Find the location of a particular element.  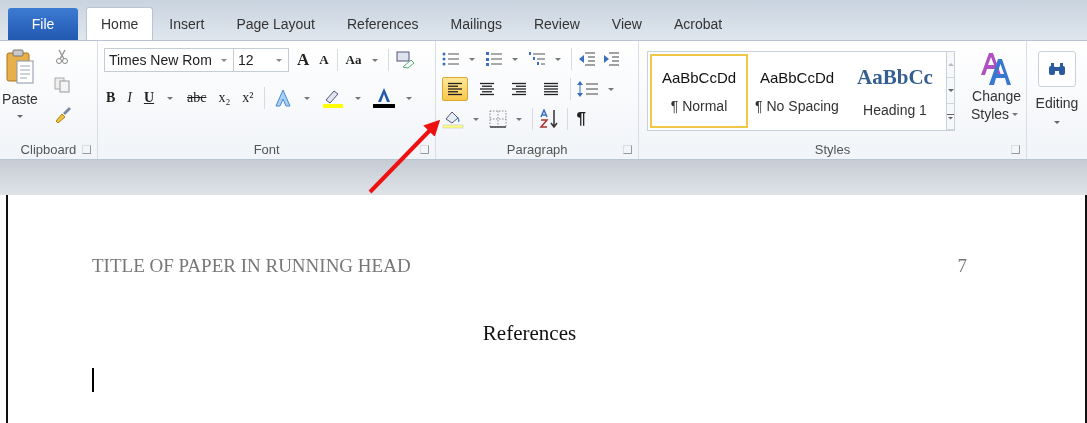

scissors-icon is located at coordinates (62, 57).